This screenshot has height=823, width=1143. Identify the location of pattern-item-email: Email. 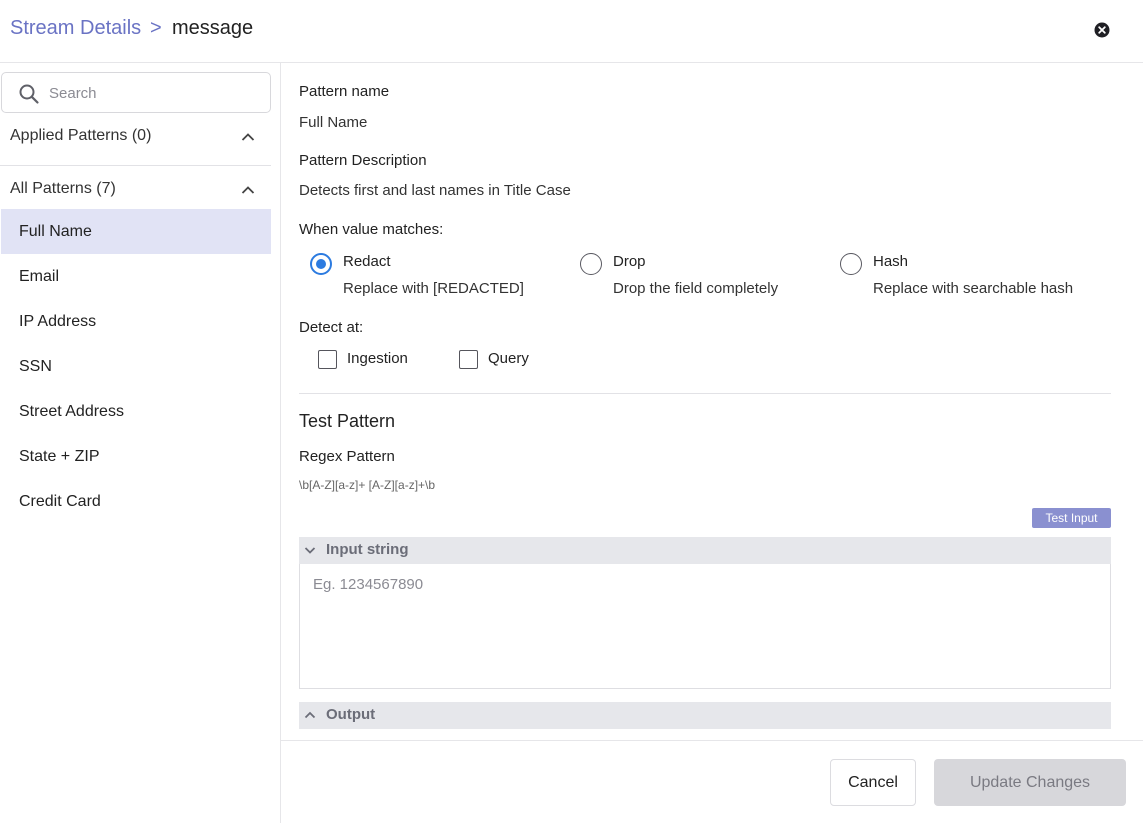
(136, 276).